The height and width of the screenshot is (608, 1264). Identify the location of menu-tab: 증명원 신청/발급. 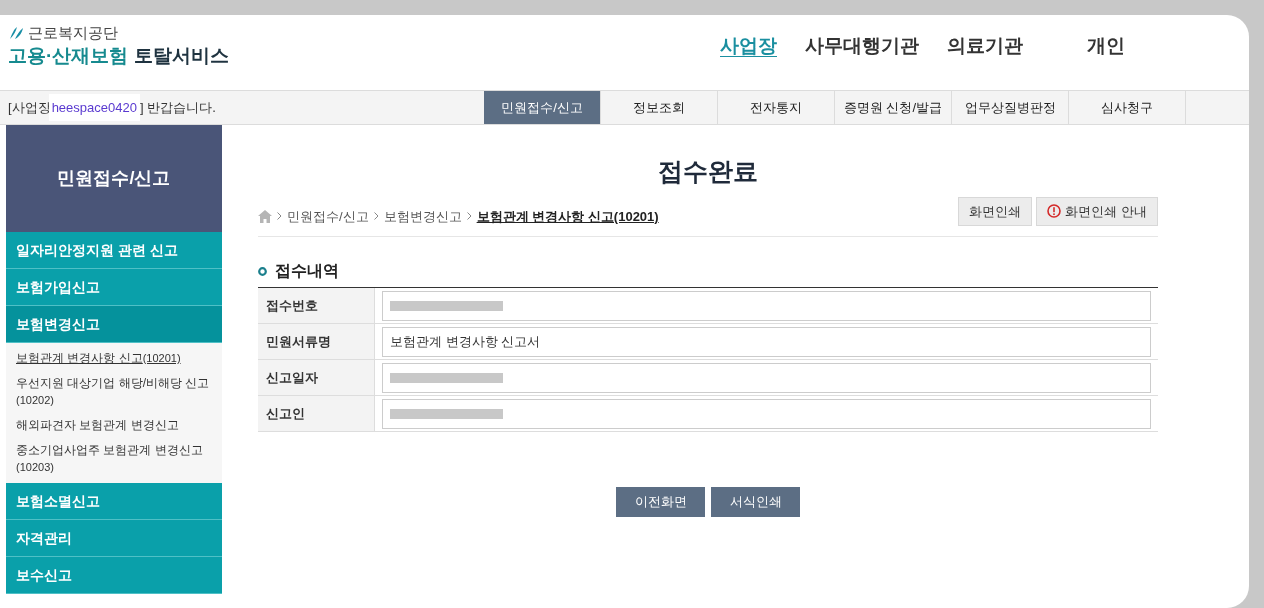
(893, 107).